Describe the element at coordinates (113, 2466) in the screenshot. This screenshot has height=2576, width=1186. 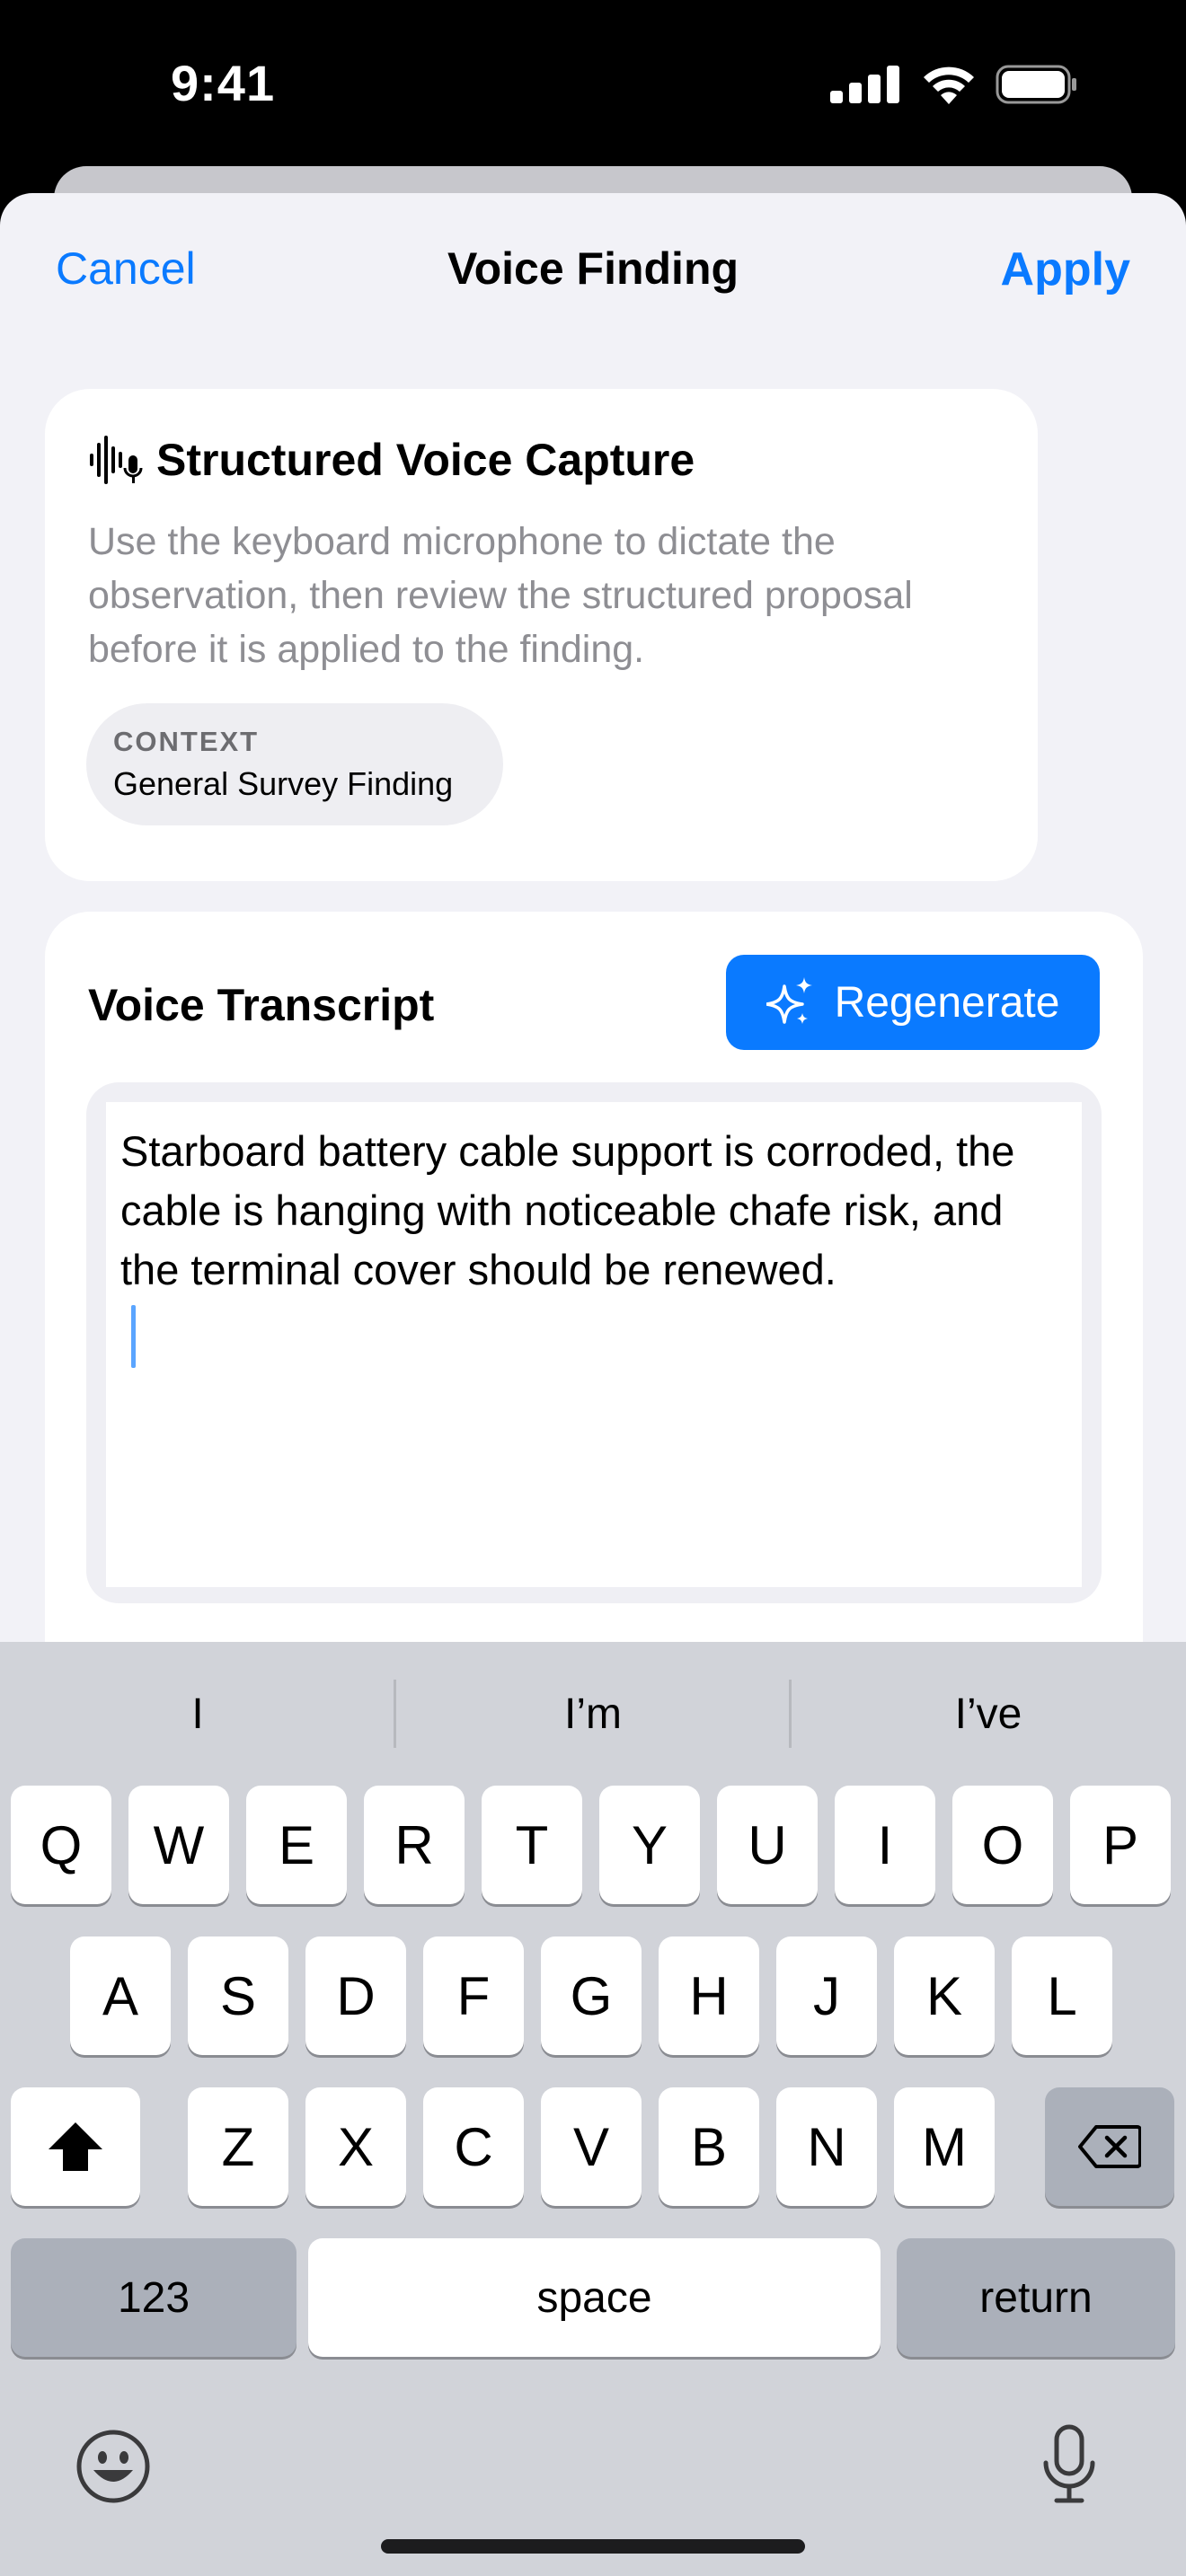
I see `emoji-icon` at that location.